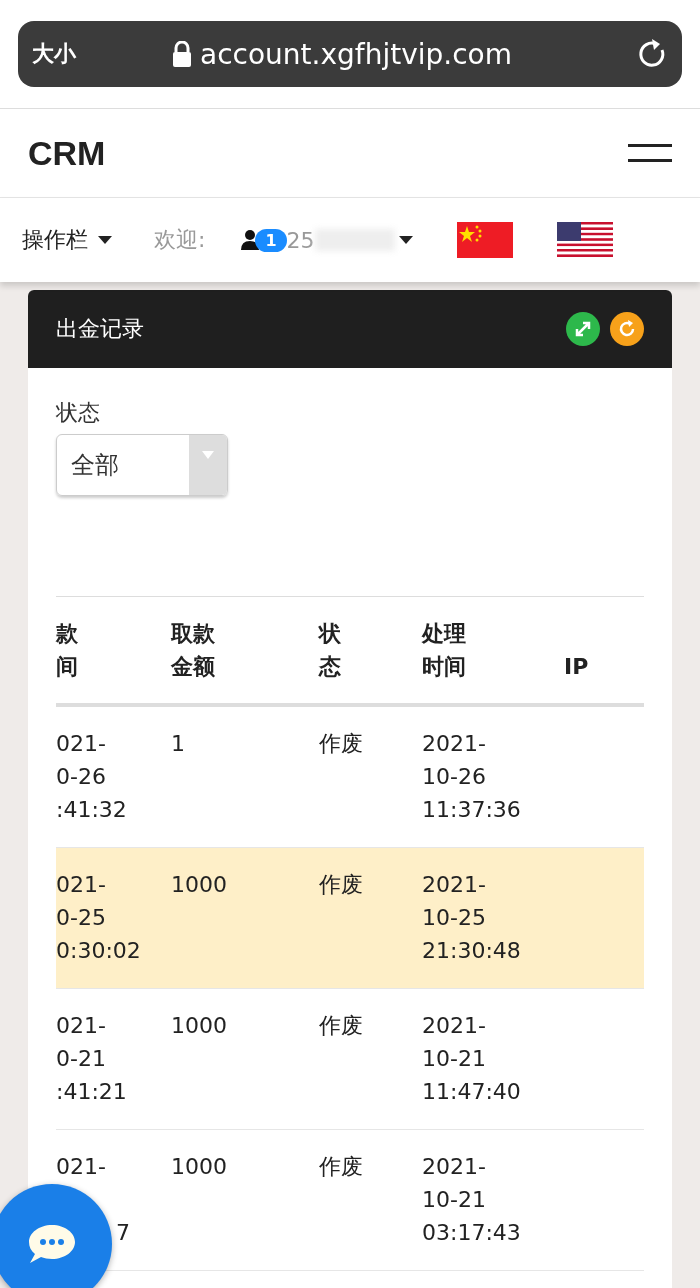 Image resolution: width=700 pixels, height=1288 pixels. What do you see at coordinates (250, 240) in the screenshot?
I see `user-icon` at bounding box center [250, 240].